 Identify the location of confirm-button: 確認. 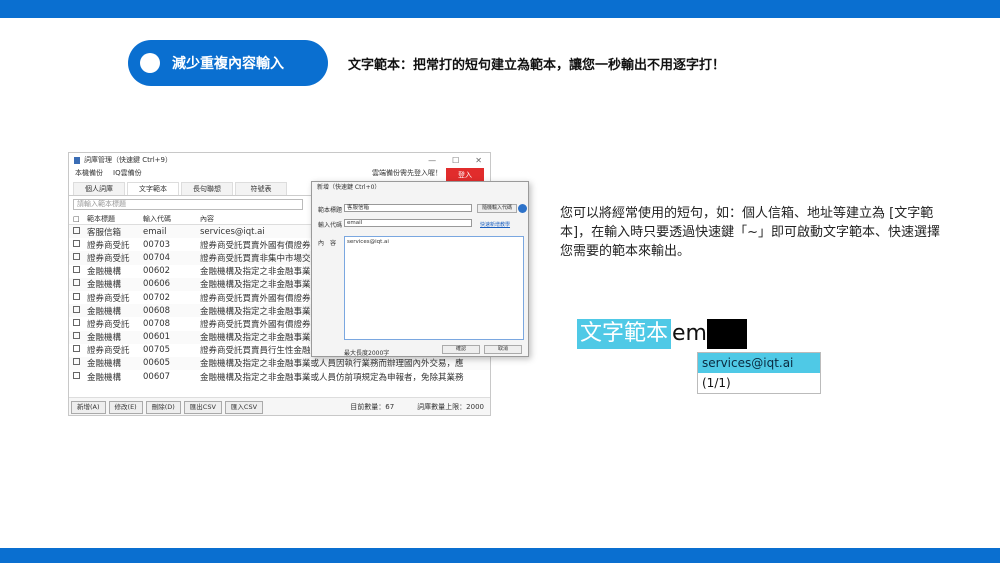
(461, 349).